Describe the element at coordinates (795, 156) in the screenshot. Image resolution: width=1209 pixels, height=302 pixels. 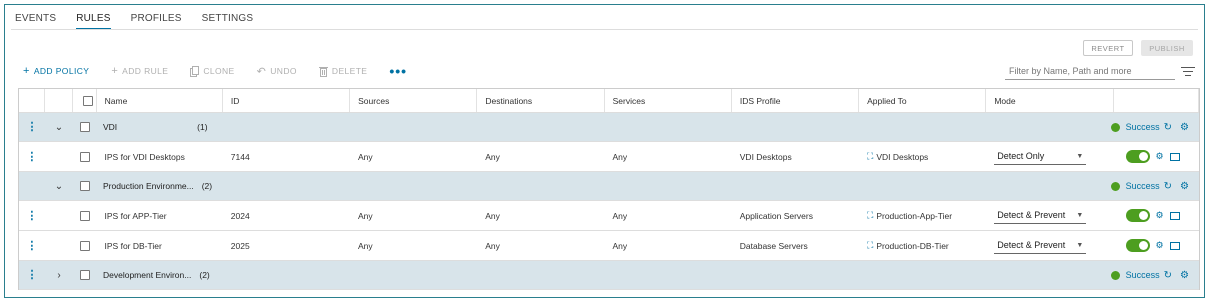
I see `rule-ids-profile: VDI Desktops` at that location.